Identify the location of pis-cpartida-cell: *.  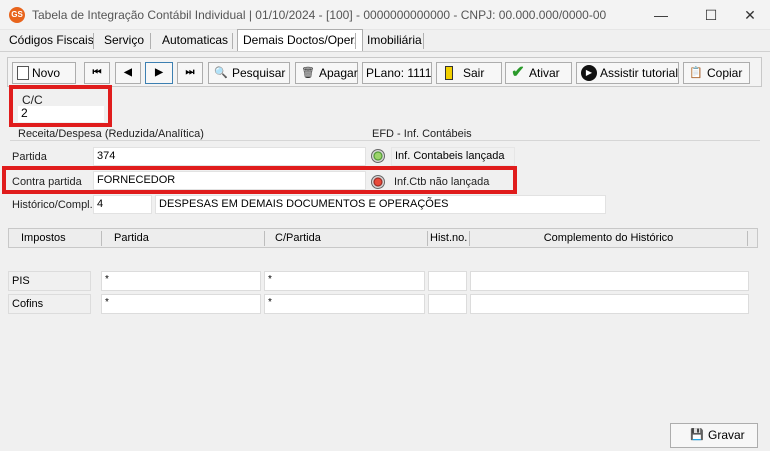
(344, 281).